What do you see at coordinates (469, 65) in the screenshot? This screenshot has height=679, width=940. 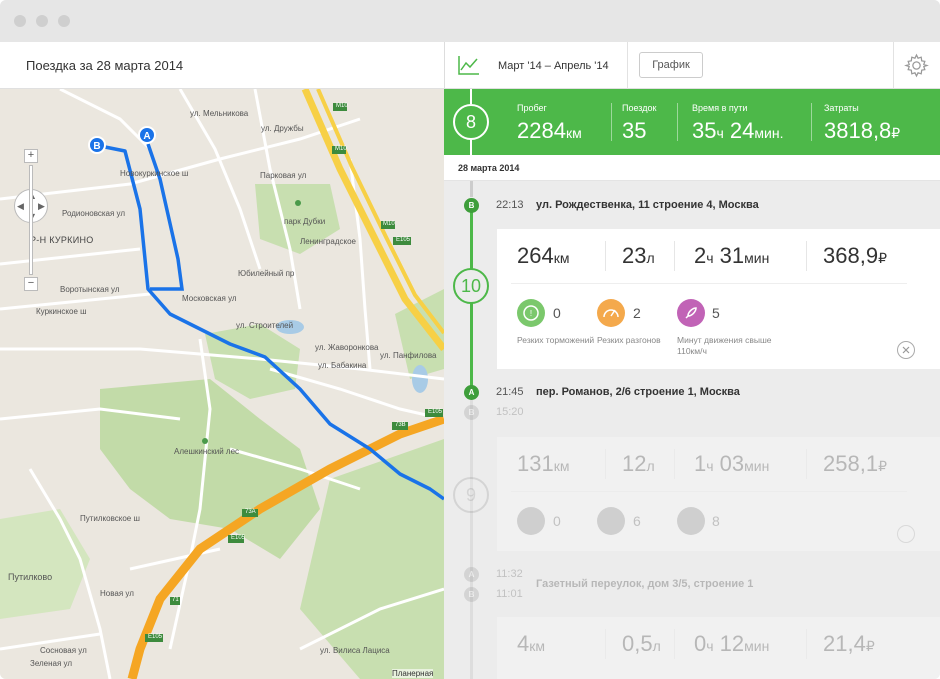 I see `chart-icon` at bounding box center [469, 65].